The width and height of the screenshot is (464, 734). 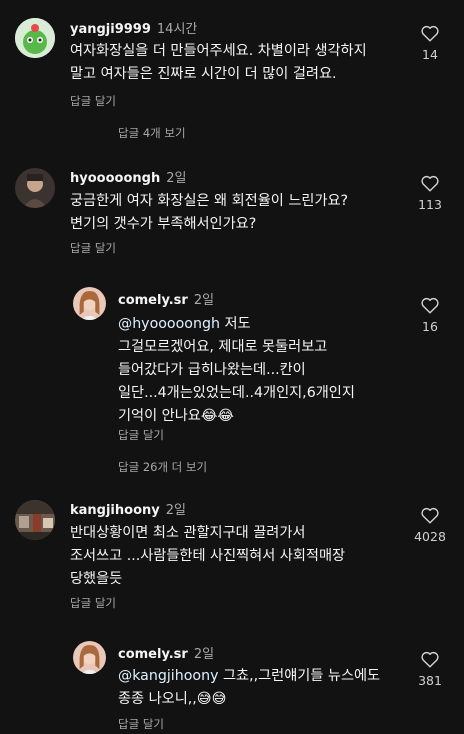 What do you see at coordinates (223, 347) in the screenshot?
I see `comment-line: 그걸모르겠어요, 제대로 못둘러보고` at bounding box center [223, 347].